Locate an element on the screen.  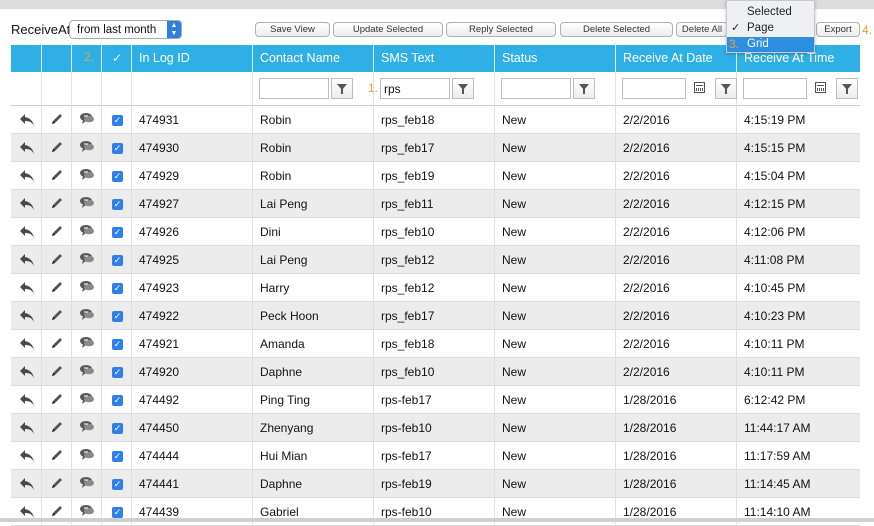
column-header-sms-text: SMS Text is located at coordinates (407, 58).